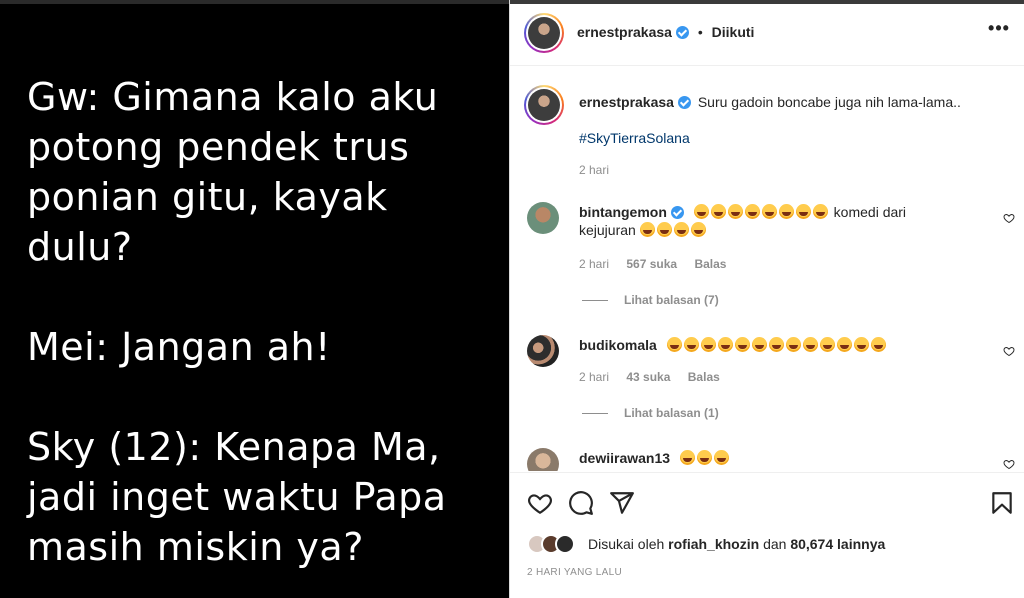 The height and width of the screenshot is (598, 1024). What do you see at coordinates (544, 105) in the screenshot?
I see `caption-avatar` at bounding box center [544, 105].